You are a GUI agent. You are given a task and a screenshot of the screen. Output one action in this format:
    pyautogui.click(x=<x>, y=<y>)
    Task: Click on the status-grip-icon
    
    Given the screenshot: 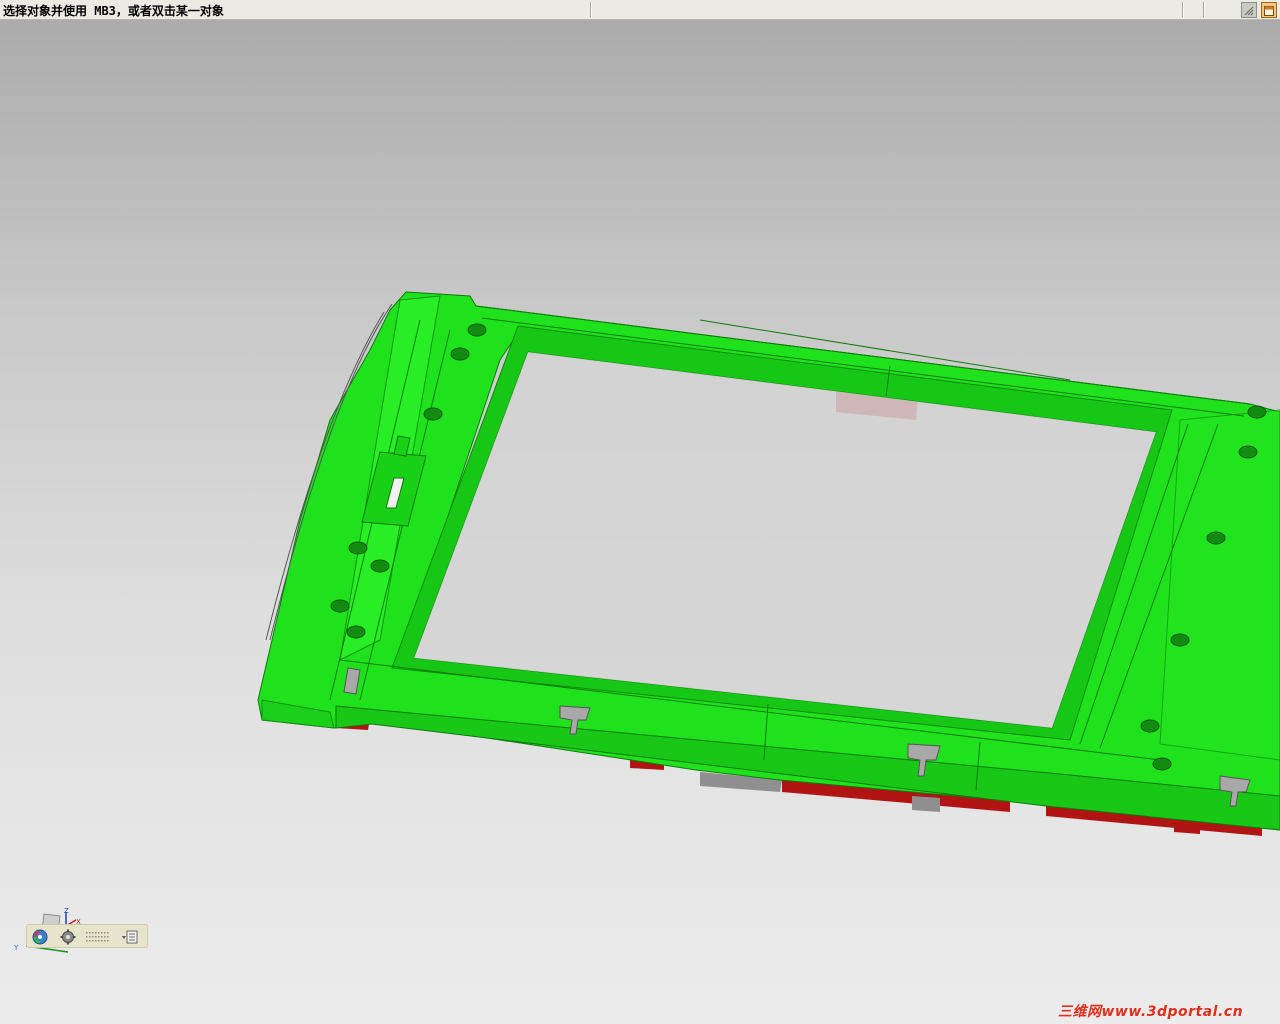 What is the action you would take?
    pyautogui.click(x=1249, y=10)
    